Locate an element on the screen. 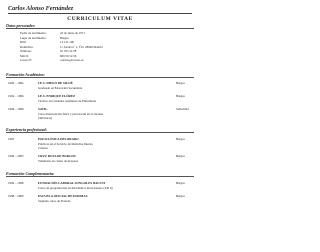 This screenshot has width=320, height=252. entry-date: 1995 is located at coordinates (11, 139).